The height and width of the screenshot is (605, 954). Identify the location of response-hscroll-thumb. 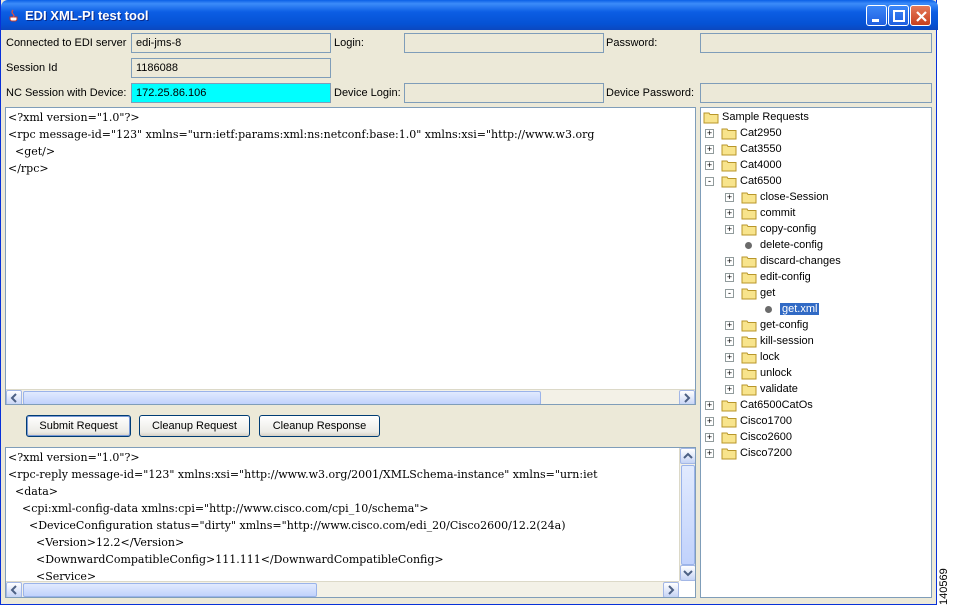
(170, 590).